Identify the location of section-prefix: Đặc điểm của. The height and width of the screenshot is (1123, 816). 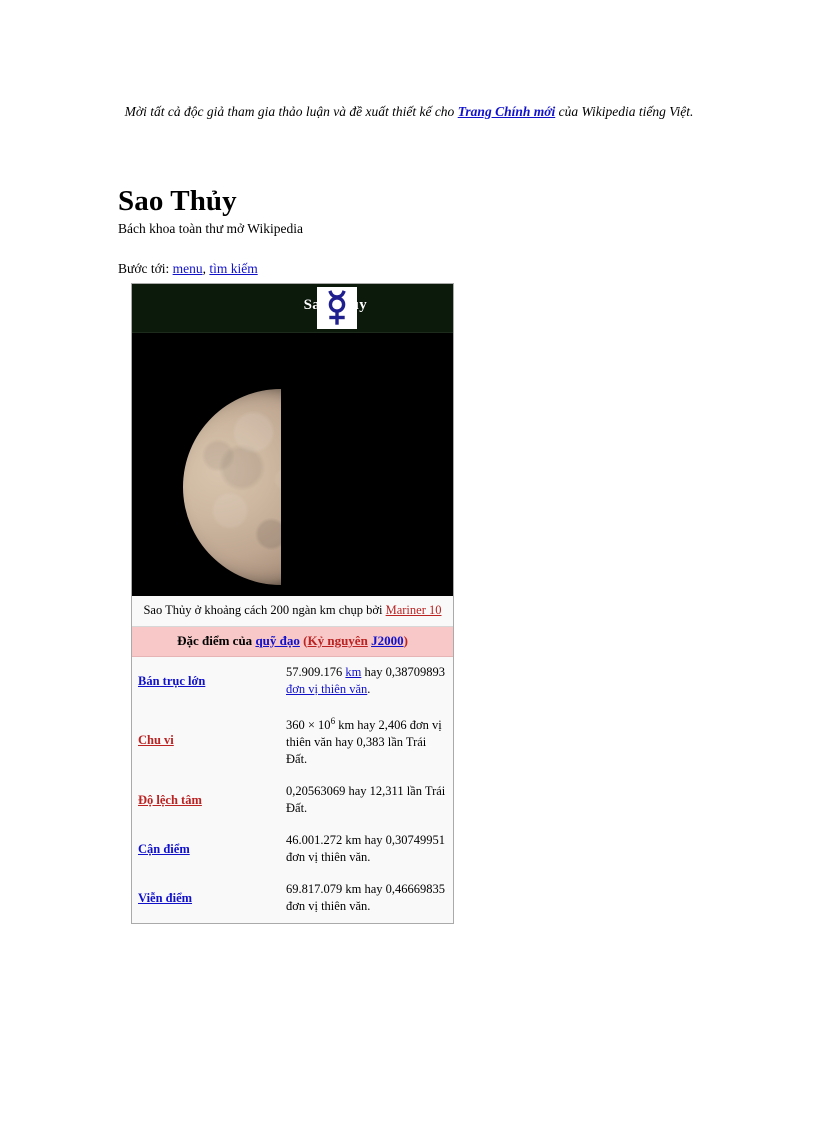
(216, 640).